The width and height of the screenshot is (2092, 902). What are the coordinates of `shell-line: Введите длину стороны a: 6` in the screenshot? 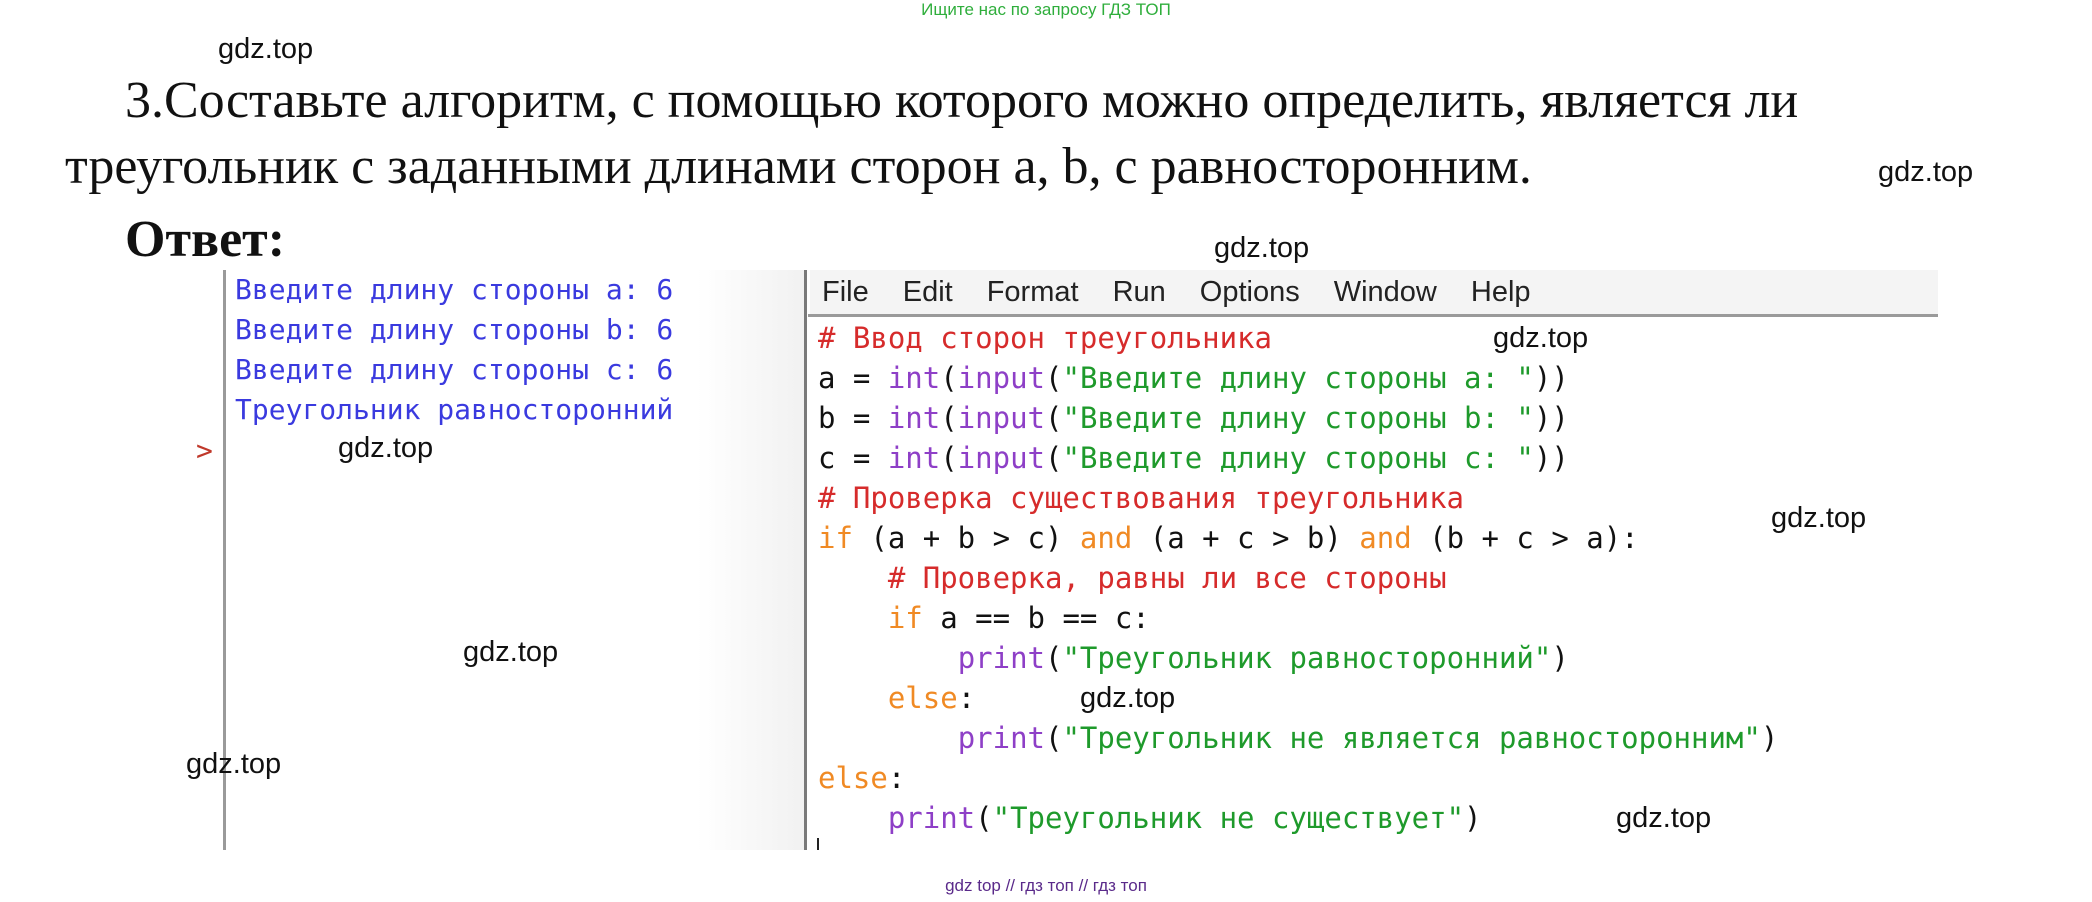 It's located at (454, 289).